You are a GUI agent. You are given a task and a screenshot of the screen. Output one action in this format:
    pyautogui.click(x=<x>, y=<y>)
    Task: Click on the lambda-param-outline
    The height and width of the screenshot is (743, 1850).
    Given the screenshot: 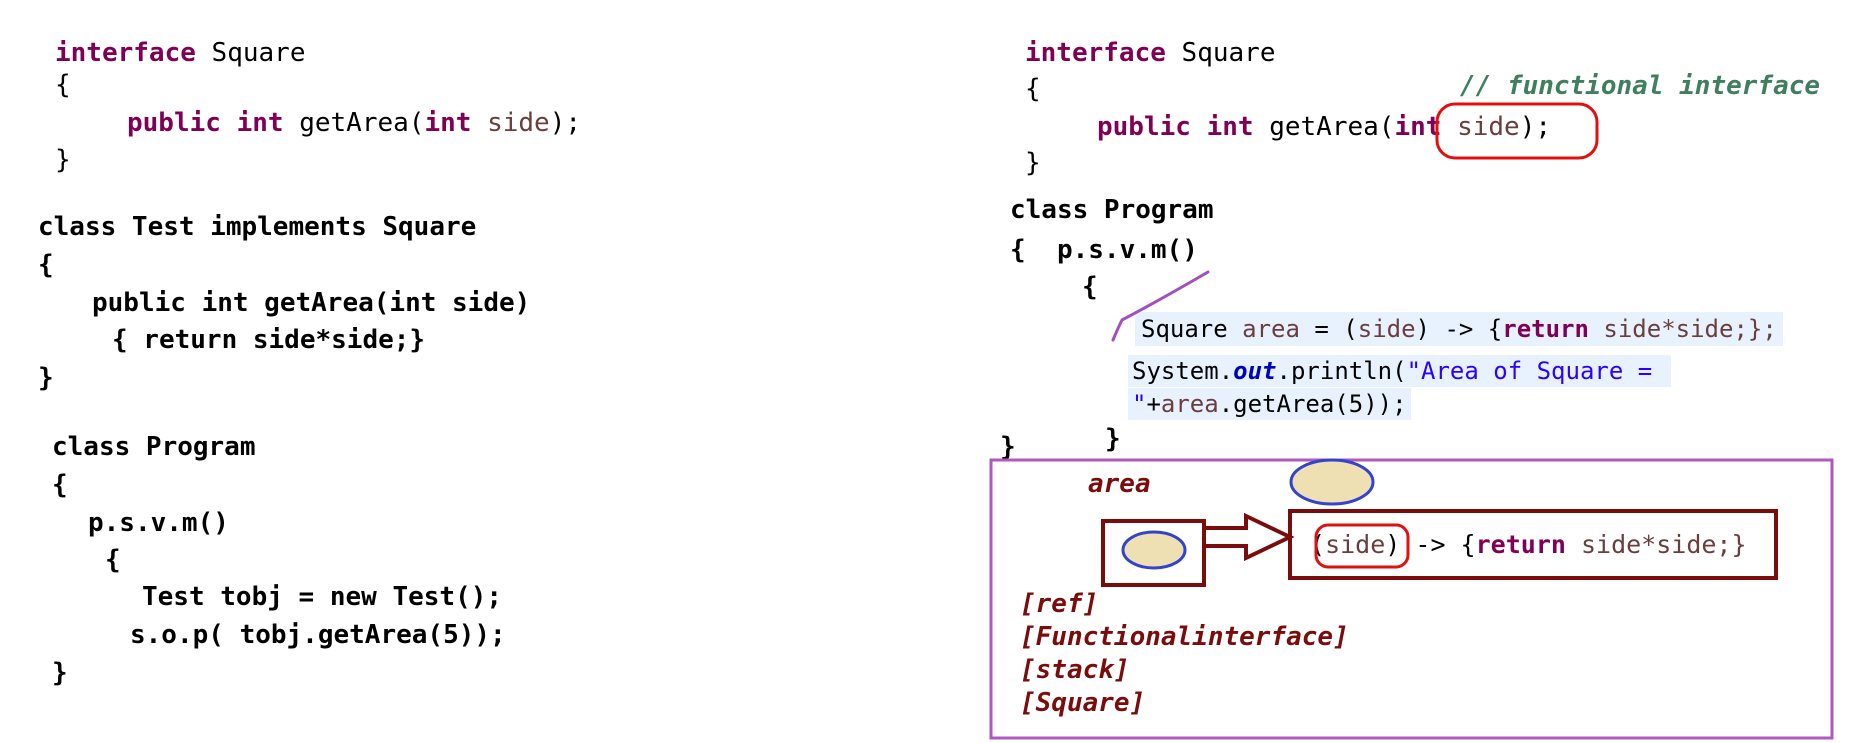 What is the action you would take?
    pyautogui.click(x=1362, y=546)
    